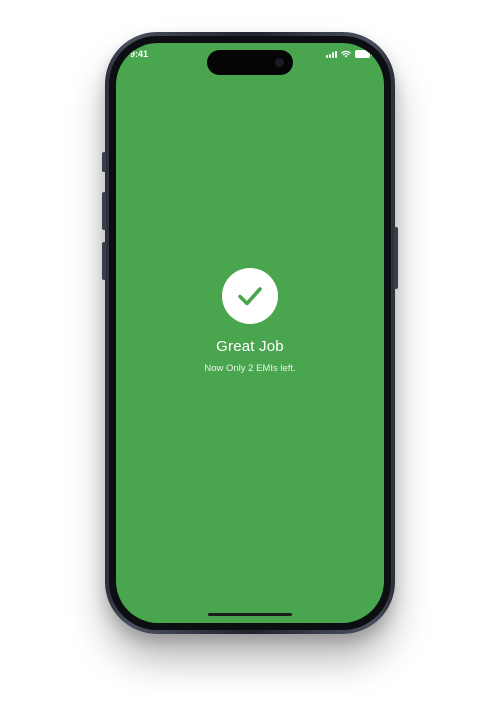 The width and height of the screenshot is (500, 707). I want to click on volume-down-button, so click(104, 261).